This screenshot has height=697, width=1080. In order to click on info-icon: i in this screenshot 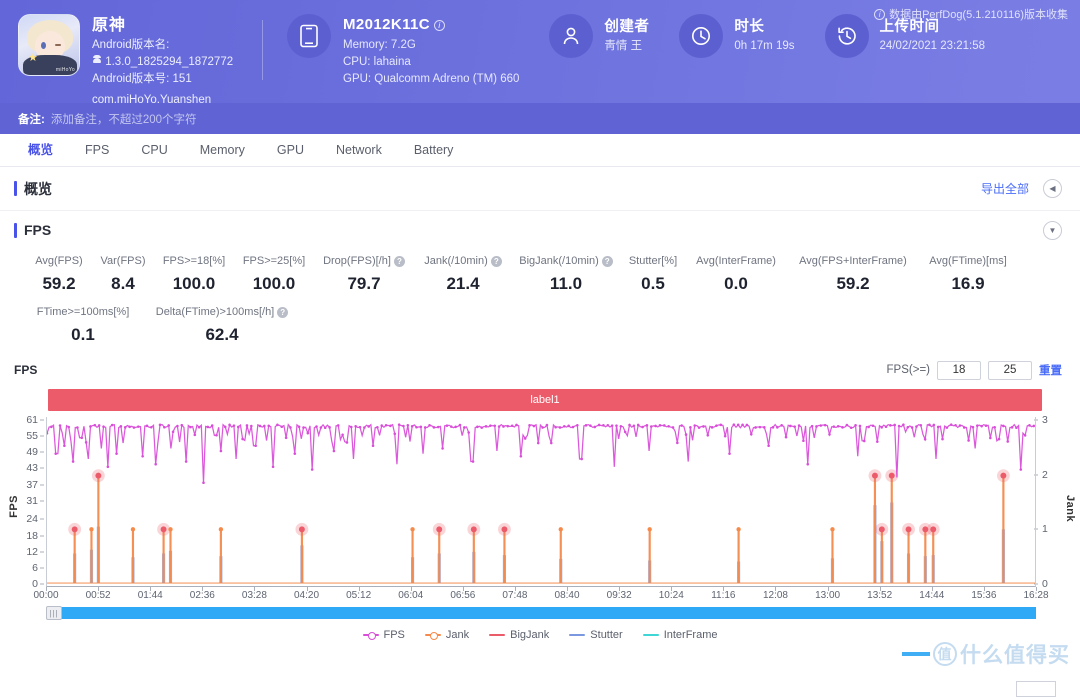, I will do `click(439, 25)`.